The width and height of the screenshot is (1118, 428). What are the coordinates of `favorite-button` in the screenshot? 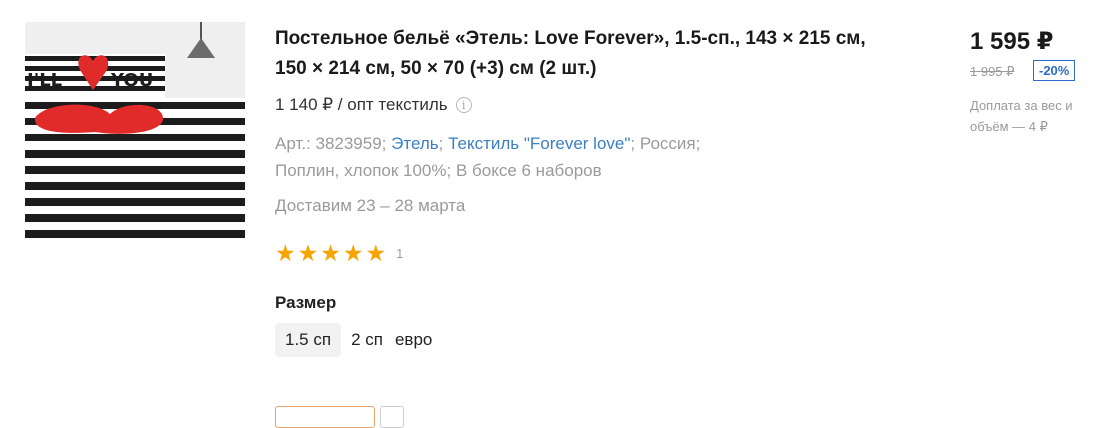 It's located at (392, 417).